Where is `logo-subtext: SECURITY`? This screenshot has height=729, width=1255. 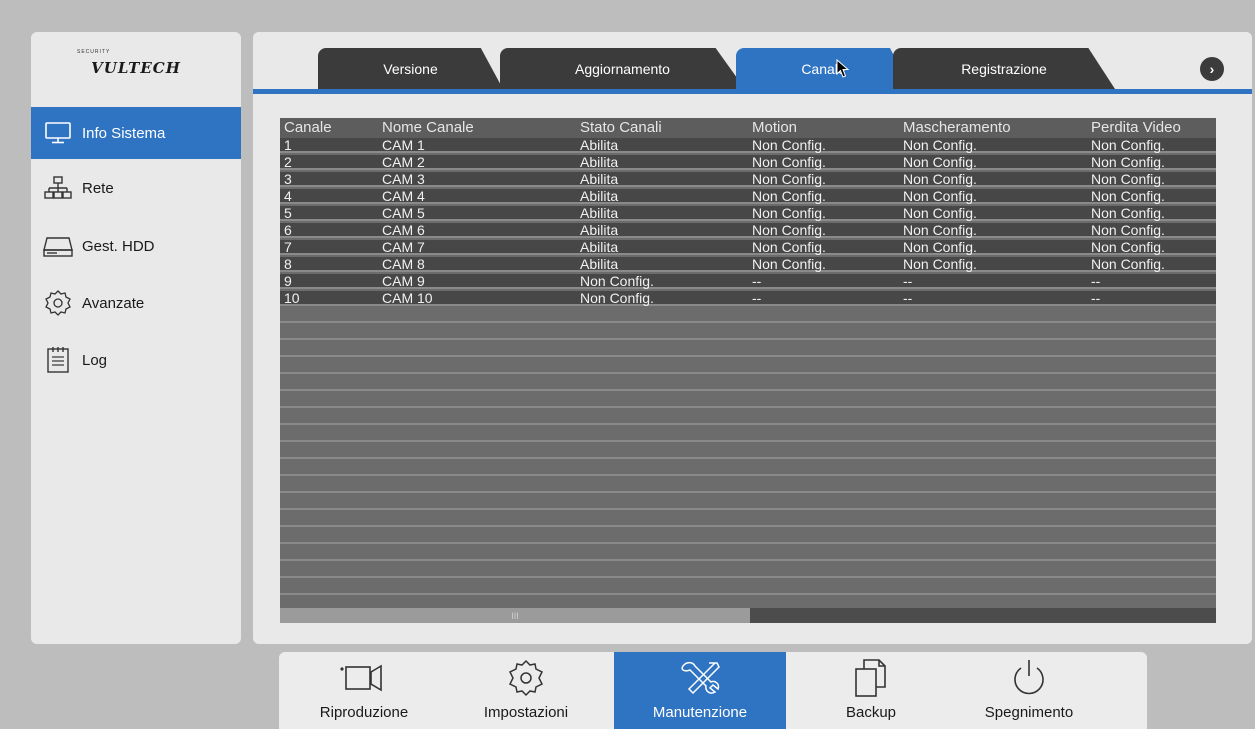 logo-subtext: SECURITY is located at coordinates (94, 52).